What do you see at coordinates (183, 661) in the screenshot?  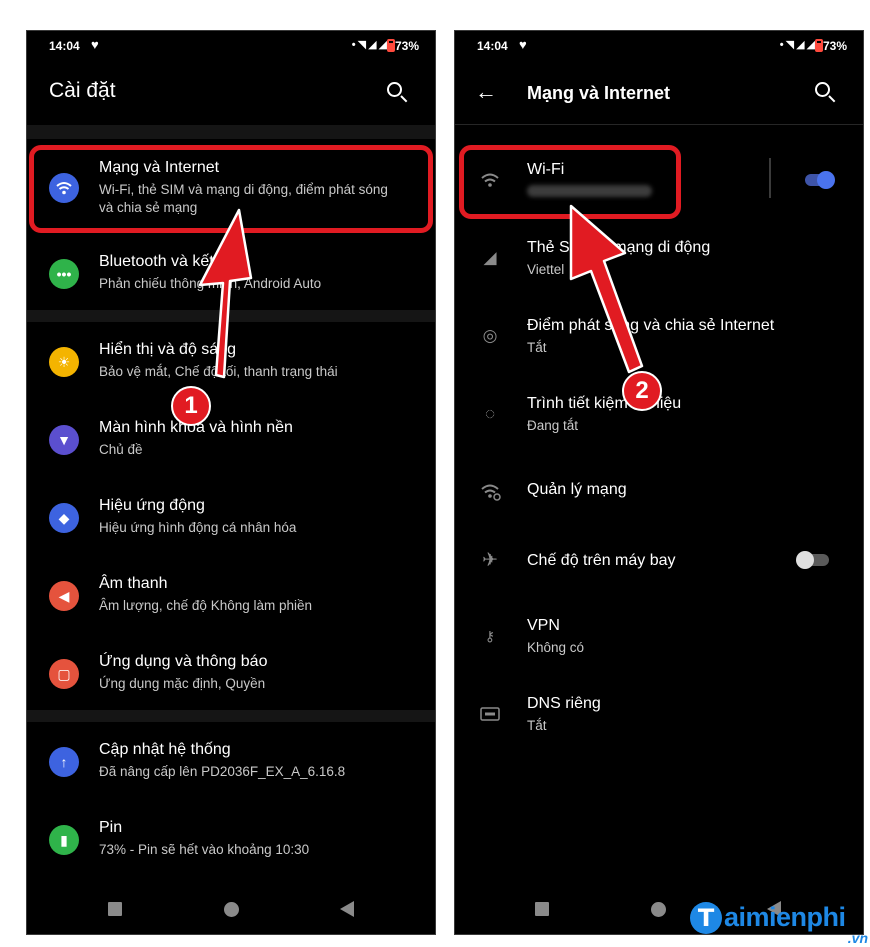 I see `settings-item-title: Ứng dụng và thông báo` at bounding box center [183, 661].